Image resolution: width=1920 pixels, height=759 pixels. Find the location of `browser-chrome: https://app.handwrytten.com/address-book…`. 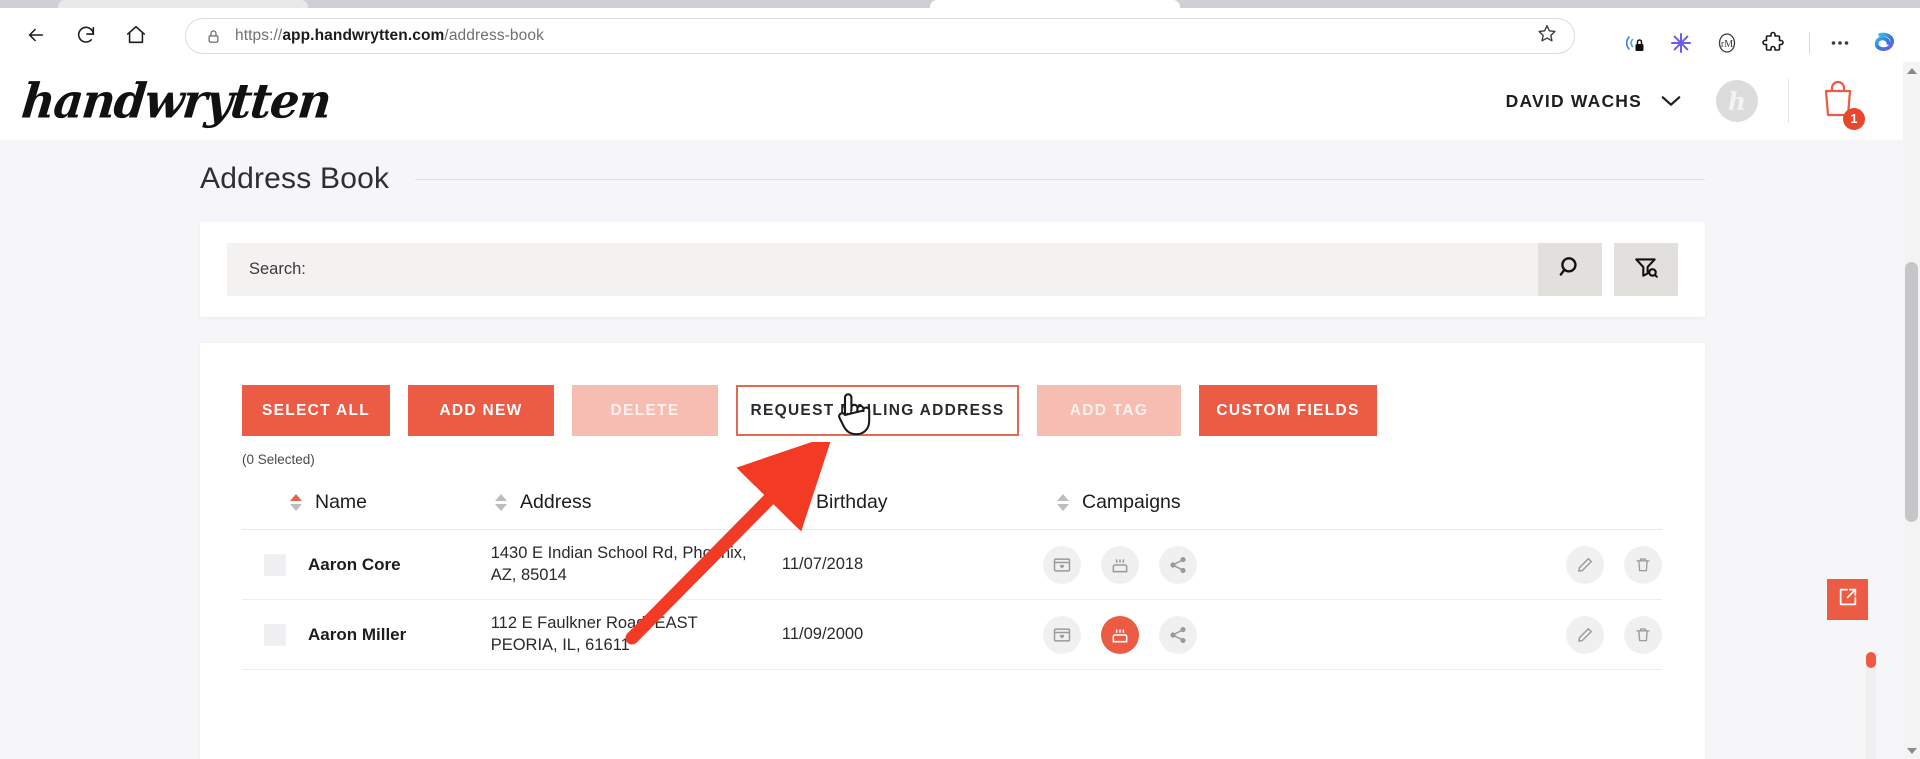

browser-chrome: https://app.handwrytten.com/address-book… is located at coordinates (960, 31).